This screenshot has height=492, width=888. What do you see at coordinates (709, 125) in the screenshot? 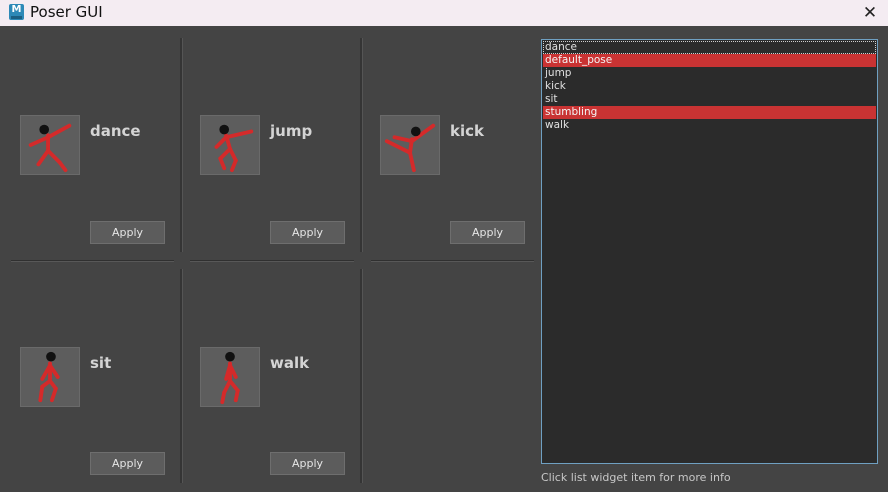
I see `list-item: walk` at bounding box center [709, 125].